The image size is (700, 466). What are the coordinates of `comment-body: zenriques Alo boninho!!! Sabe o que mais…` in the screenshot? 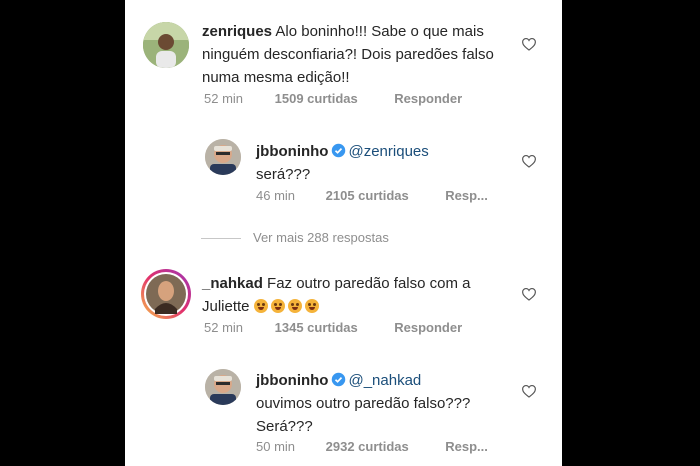 It's located at (357, 54).